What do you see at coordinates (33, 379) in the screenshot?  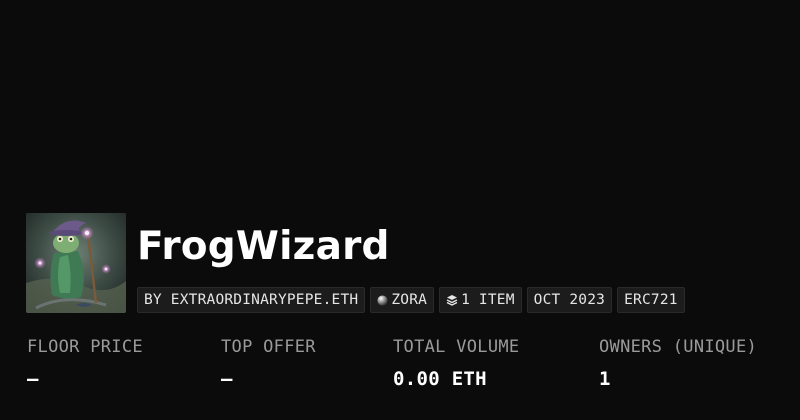 I see `floor-price-value: —` at bounding box center [33, 379].